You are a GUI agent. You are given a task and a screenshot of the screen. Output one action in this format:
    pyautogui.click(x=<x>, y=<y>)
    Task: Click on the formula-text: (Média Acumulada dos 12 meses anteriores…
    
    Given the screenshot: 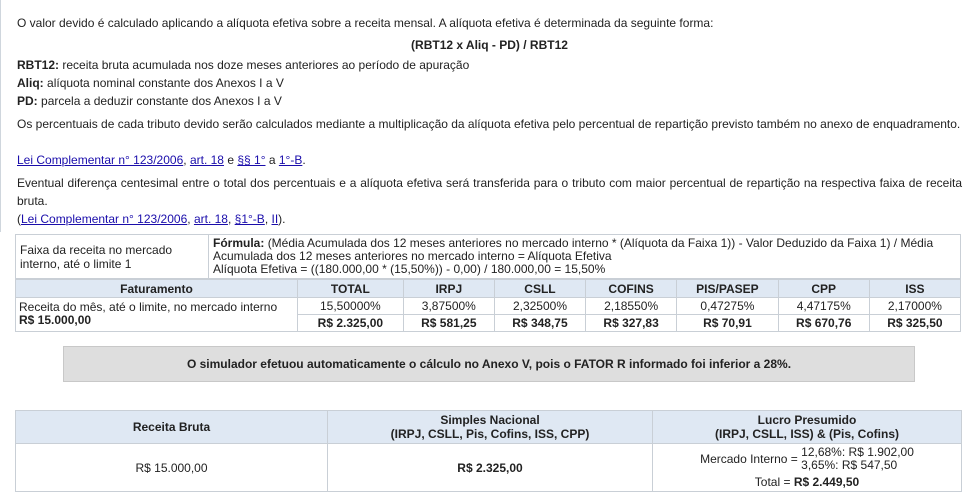 What is the action you would take?
    pyautogui.click(x=573, y=249)
    